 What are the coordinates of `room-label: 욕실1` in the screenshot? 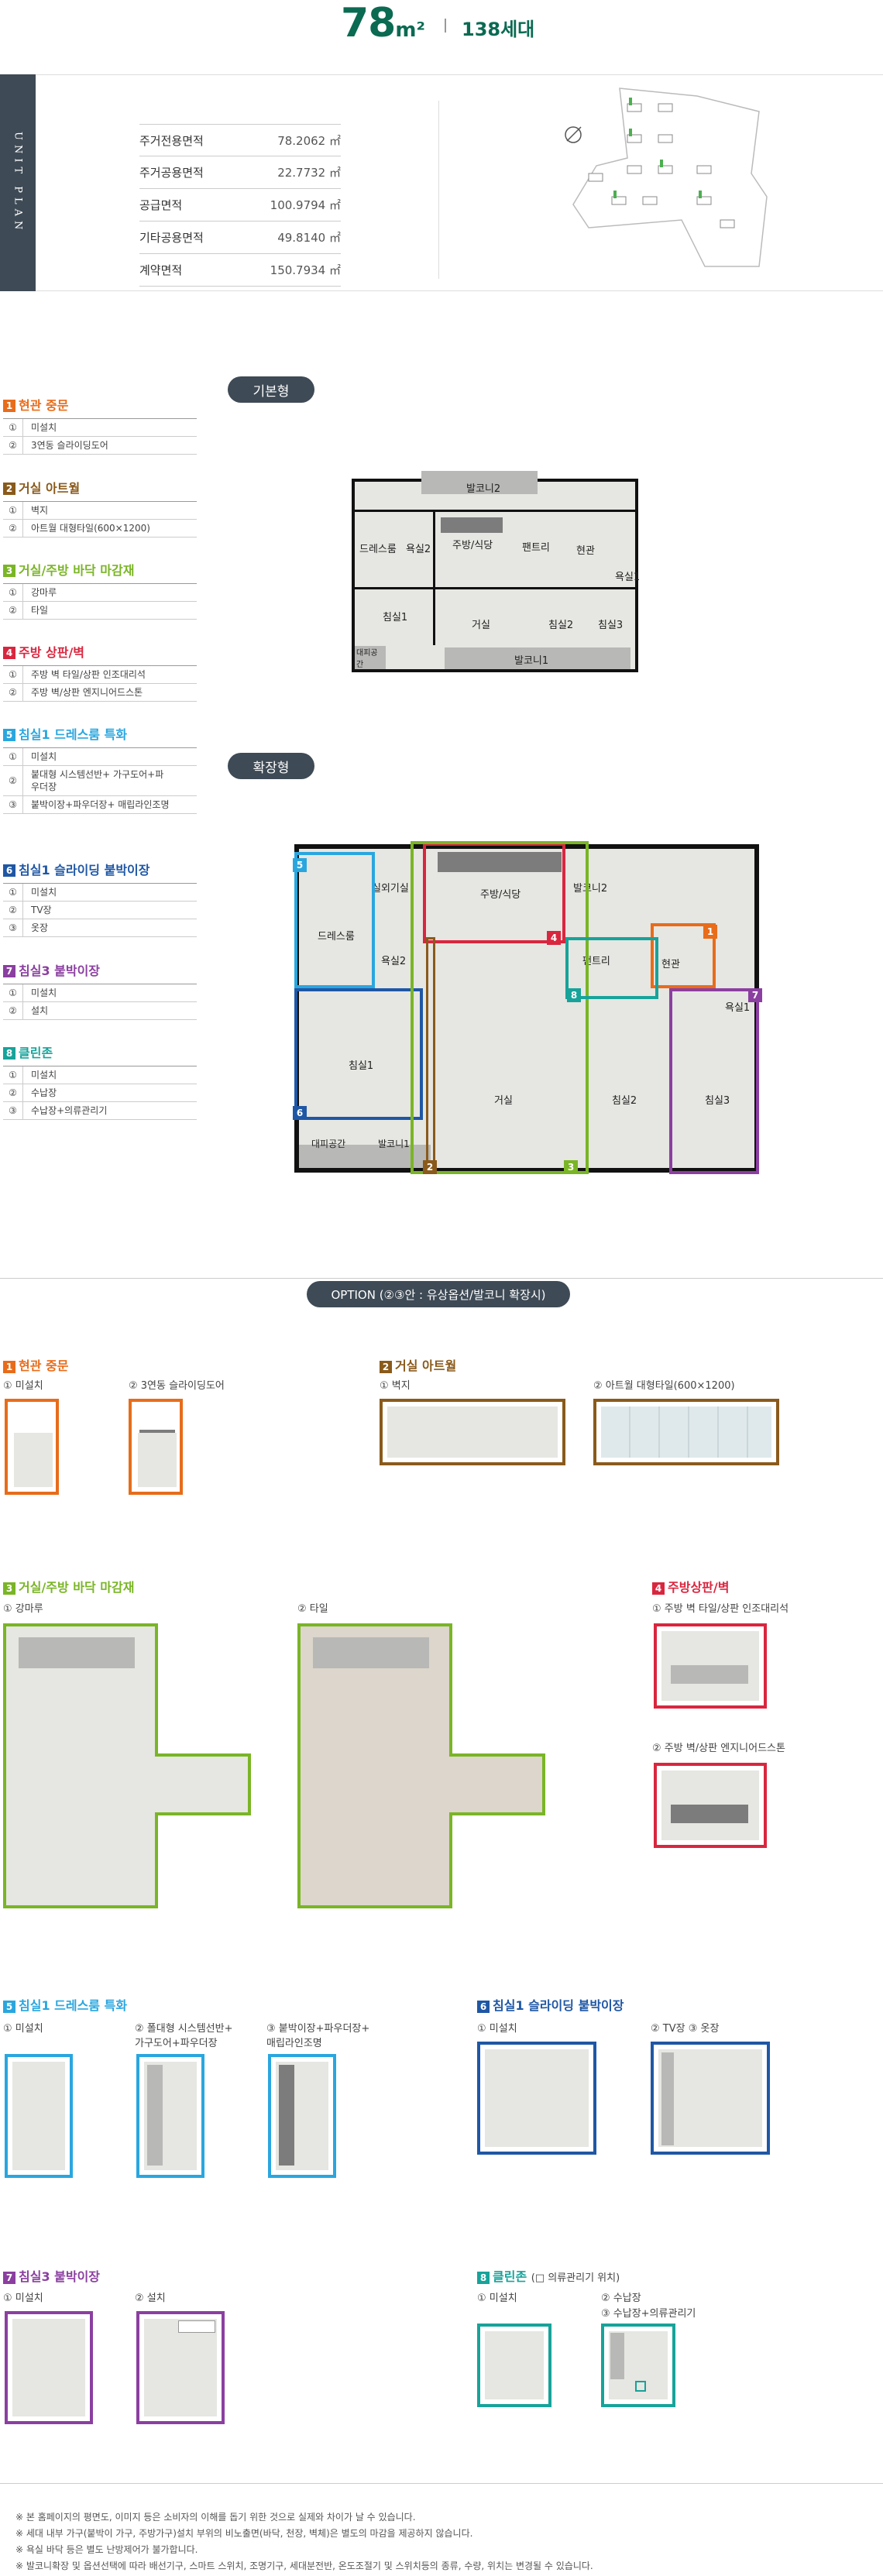 It's located at (628, 577).